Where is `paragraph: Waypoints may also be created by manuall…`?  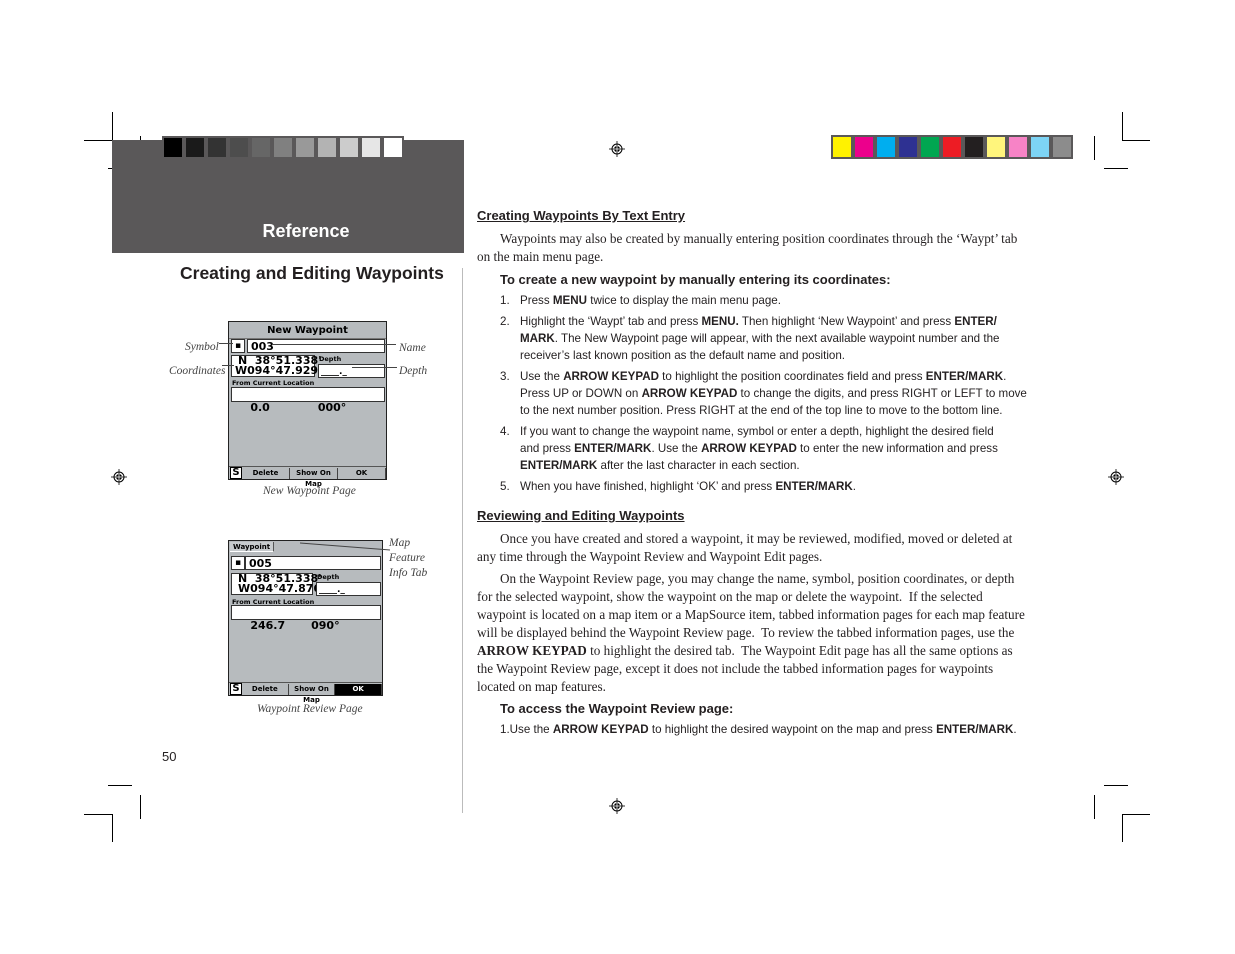
paragraph: Waypoints may also be created by manuall… is located at coordinates (747, 247).